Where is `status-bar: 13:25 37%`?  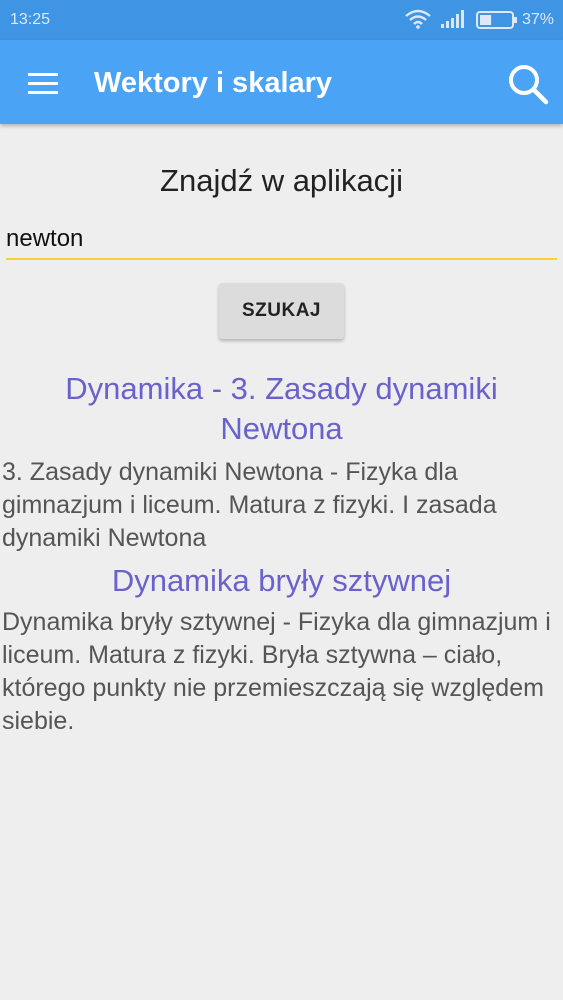 status-bar: 13:25 37% is located at coordinates (281, 20).